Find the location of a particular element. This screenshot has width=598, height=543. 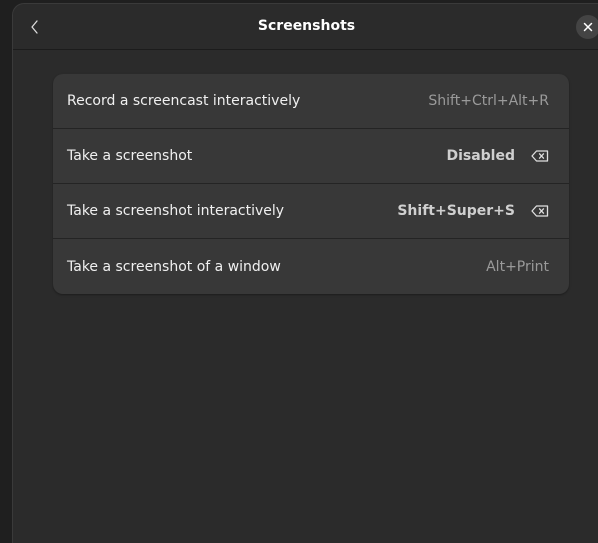

shortcut-accelerator: Shift+Ctrl+Alt+R is located at coordinates (488, 101).